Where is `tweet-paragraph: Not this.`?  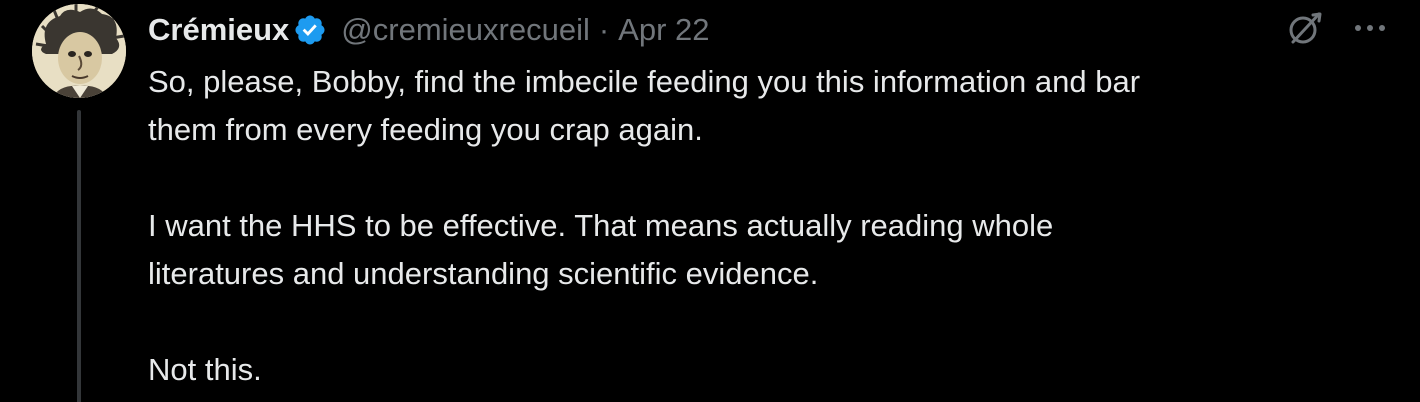
tweet-paragraph: Not this. is located at coordinates (205, 369).